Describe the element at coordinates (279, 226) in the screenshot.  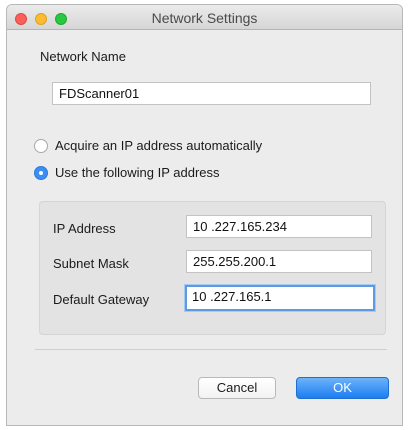
I see `ip-address-field: 10 .227.165.234` at that location.